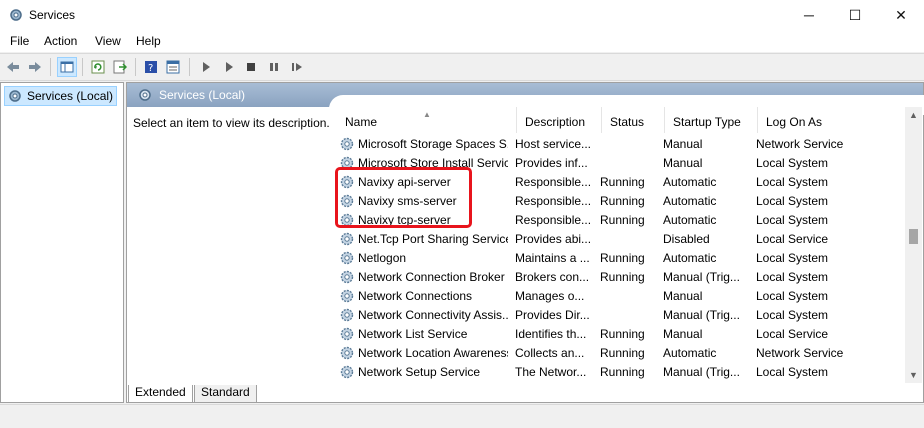 This screenshot has width=924, height=428. Describe the element at coordinates (98, 67) in the screenshot. I see `refresh-icon` at that location.